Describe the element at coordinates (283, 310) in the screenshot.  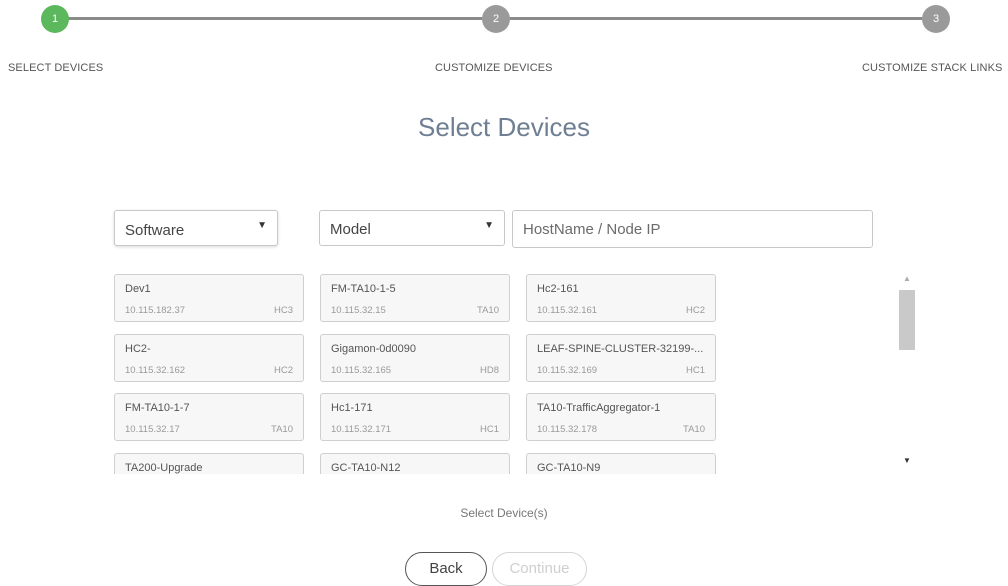
I see `device-model: HC3` at that location.